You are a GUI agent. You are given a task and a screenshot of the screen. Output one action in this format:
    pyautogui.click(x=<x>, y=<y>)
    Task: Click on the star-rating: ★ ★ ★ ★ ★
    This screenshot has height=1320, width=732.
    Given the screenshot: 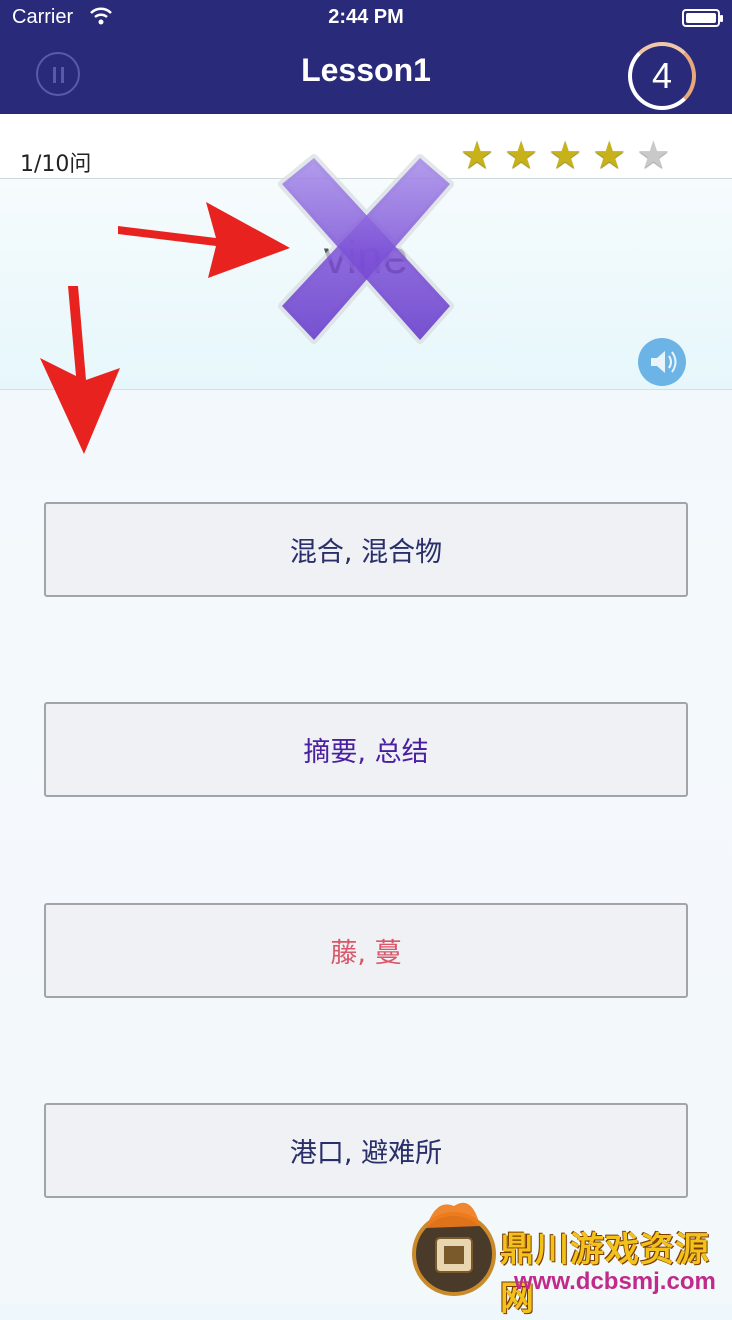 What is the action you would take?
    pyautogui.click(x=565, y=155)
    